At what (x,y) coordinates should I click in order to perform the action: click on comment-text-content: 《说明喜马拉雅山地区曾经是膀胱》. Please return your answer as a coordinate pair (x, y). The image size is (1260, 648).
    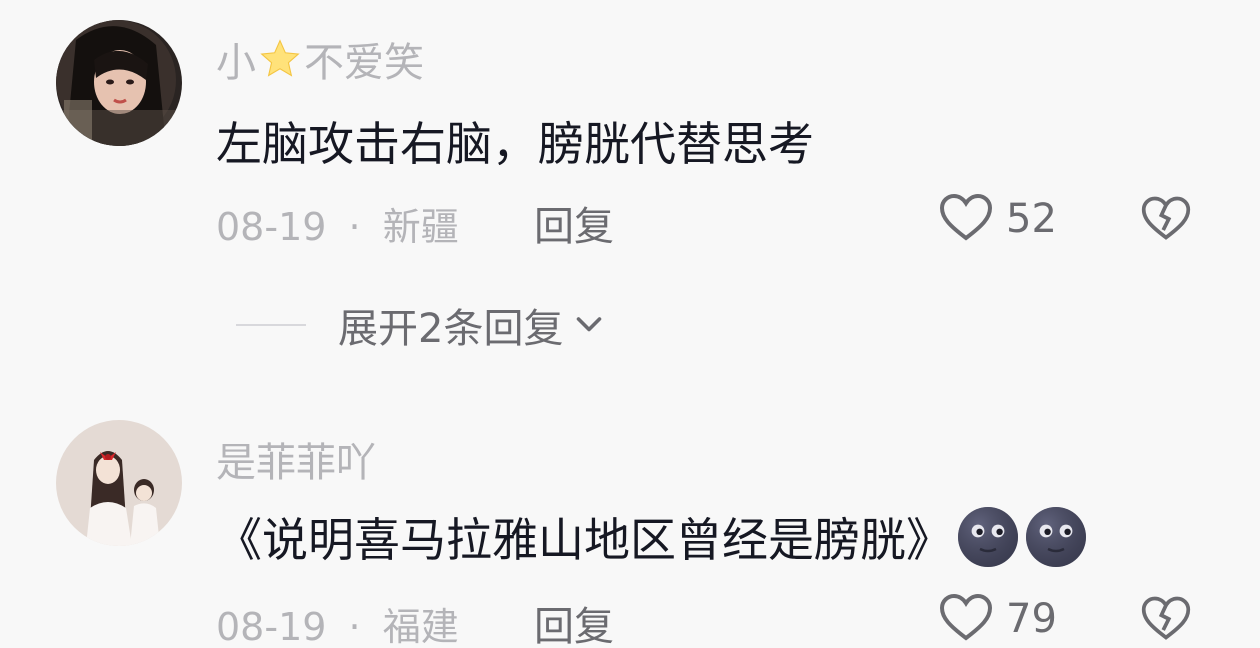
    Looking at the image, I should click on (584, 540).